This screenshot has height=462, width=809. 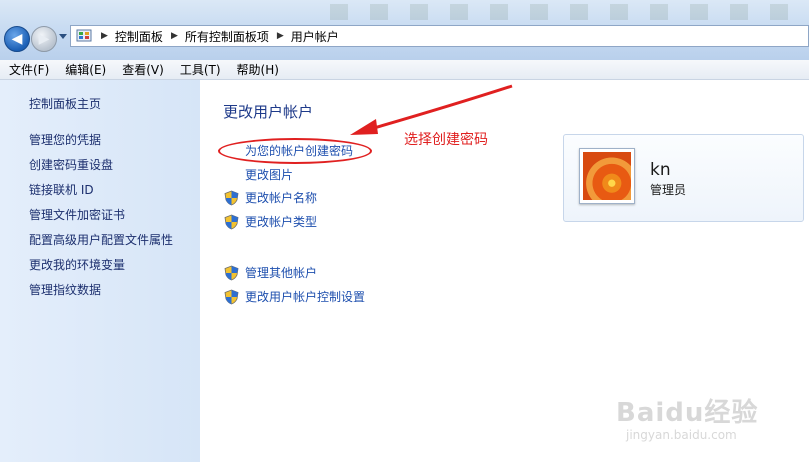 What do you see at coordinates (668, 190) in the screenshot?
I see `user-role: 管理员` at bounding box center [668, 190].